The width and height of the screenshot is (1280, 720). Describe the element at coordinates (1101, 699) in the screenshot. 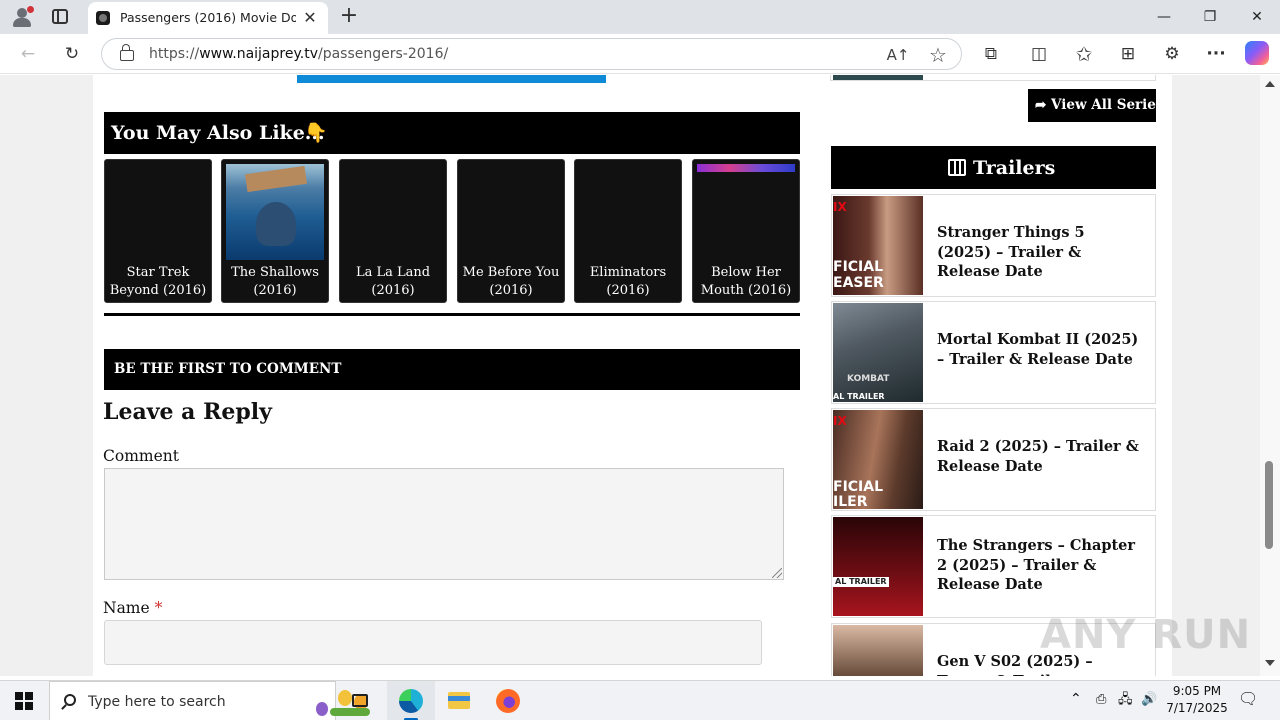

I see `tray-device-icon: ⎙` at that location.